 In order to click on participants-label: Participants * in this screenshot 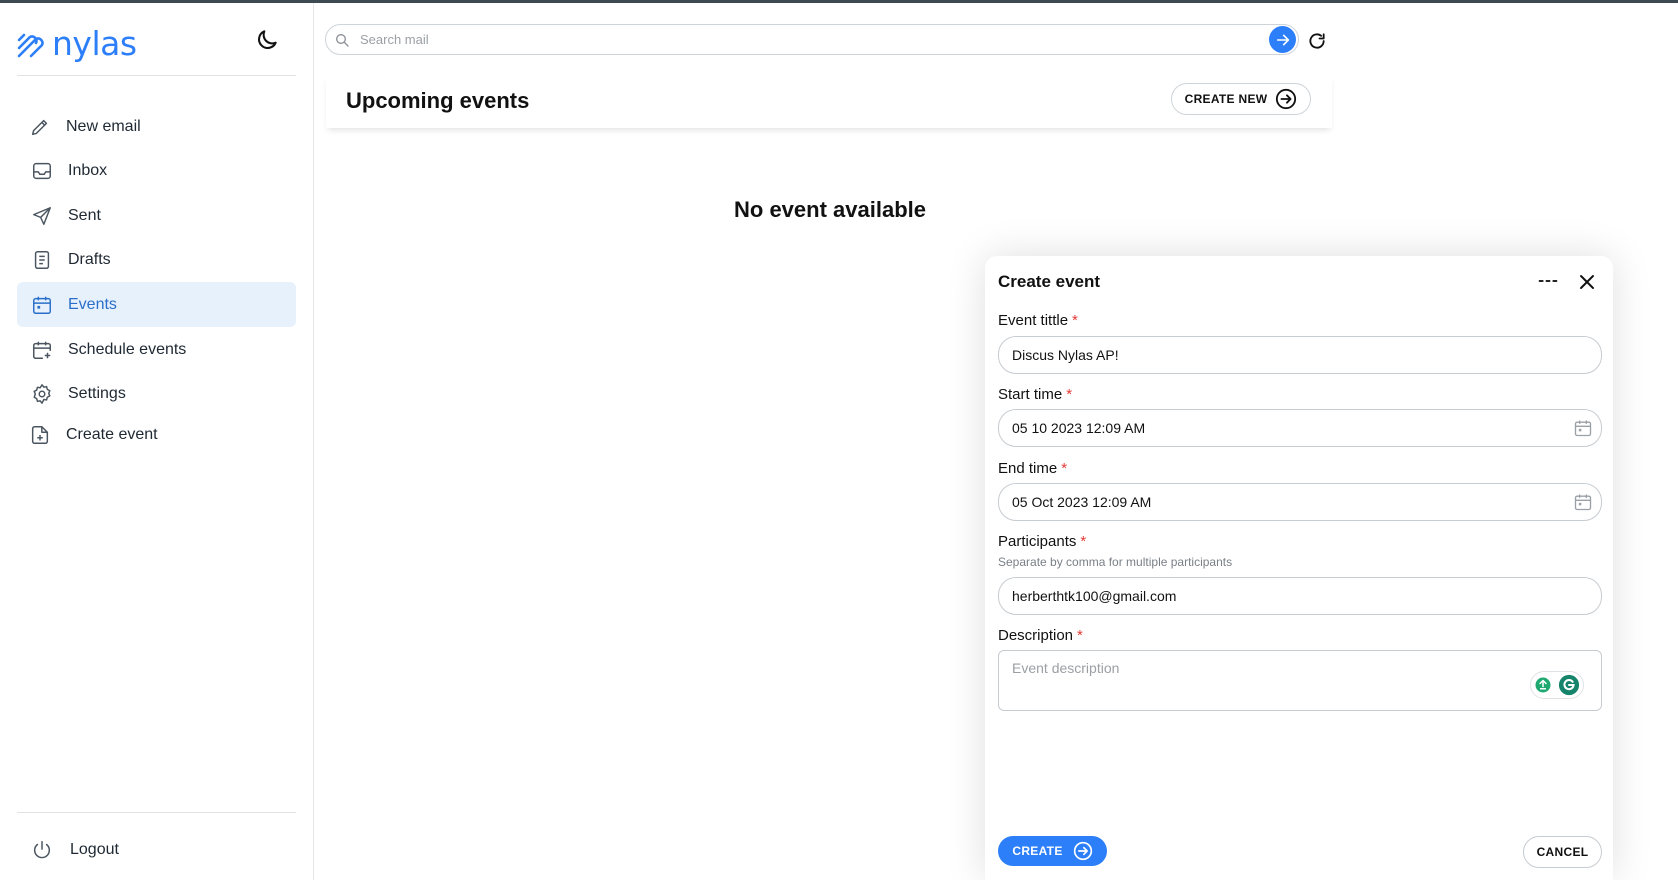, I will do `click(1042, 541)`.